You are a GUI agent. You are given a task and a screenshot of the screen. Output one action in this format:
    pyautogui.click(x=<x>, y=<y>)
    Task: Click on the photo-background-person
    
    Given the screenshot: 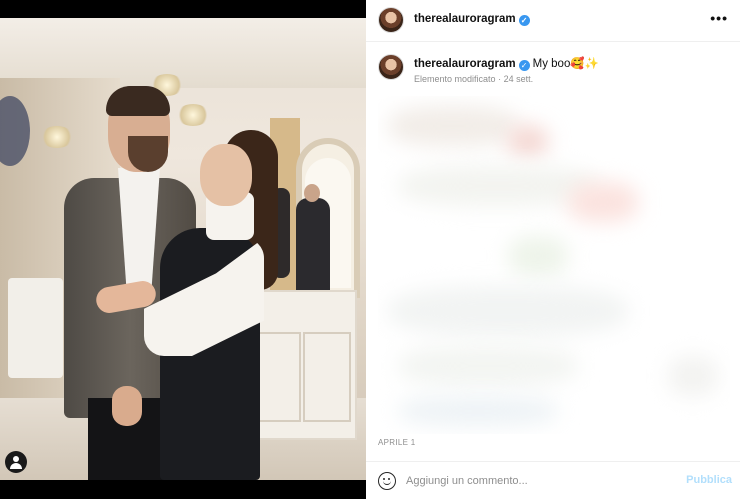 What is the action you would take?
    pyautogui.click(x=313, y=246)
    